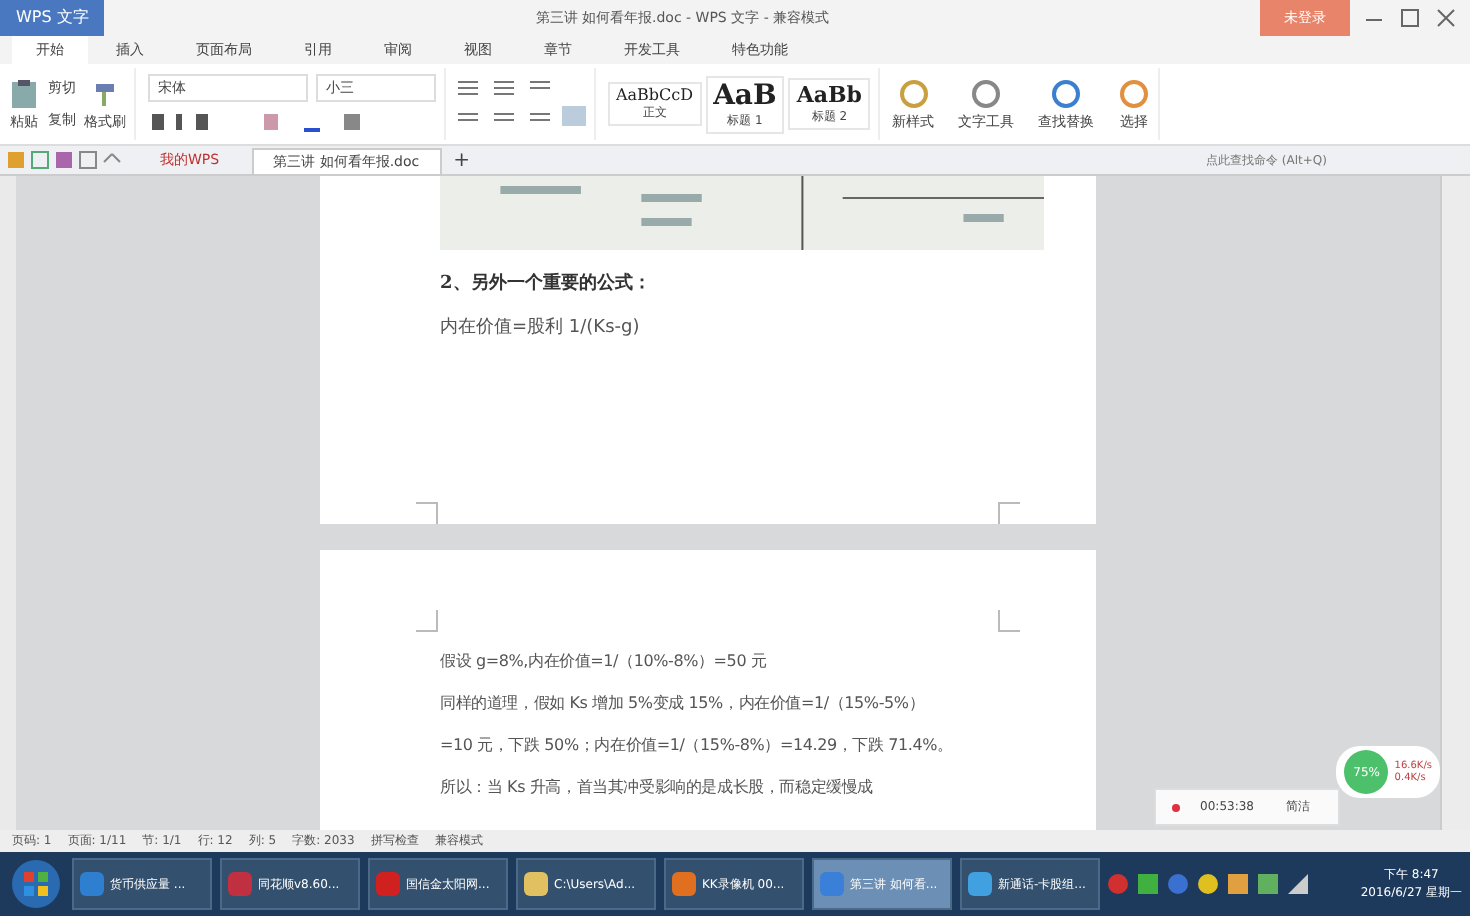 This screenshot has height=916, width=1470. What do you see at coordinates (1410, 18) in the screenshot?
I see `maximize-icon` at bounding box center [1410, 18].